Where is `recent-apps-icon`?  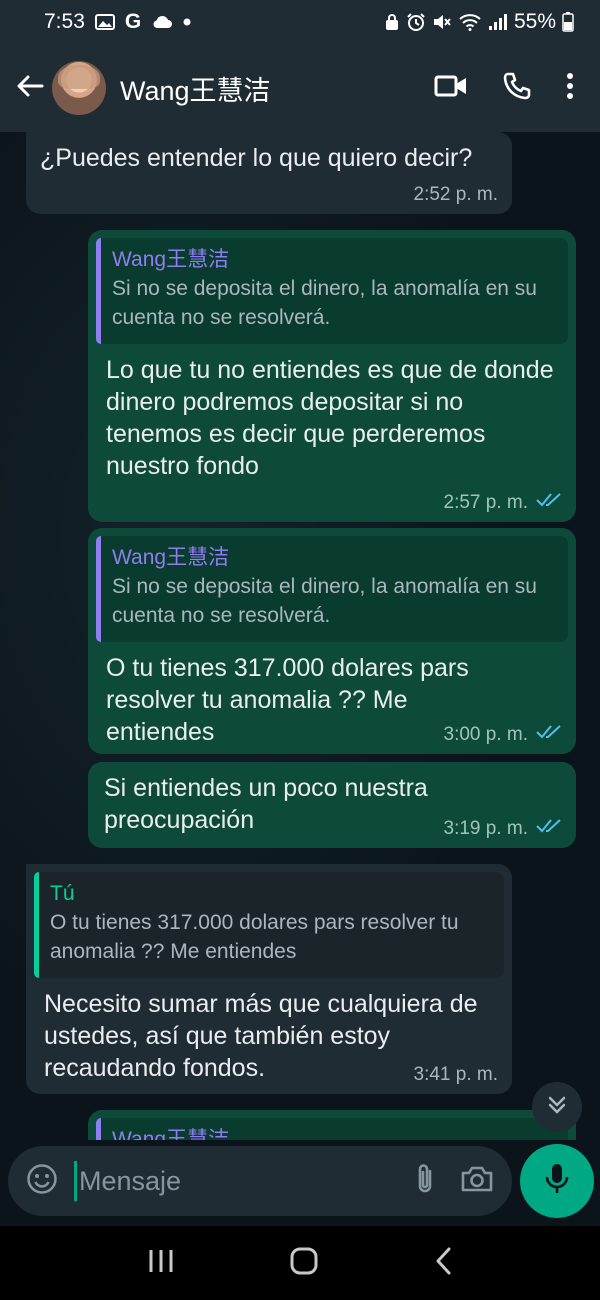
recent-apps-icon is located at coordinates (161, 1263).